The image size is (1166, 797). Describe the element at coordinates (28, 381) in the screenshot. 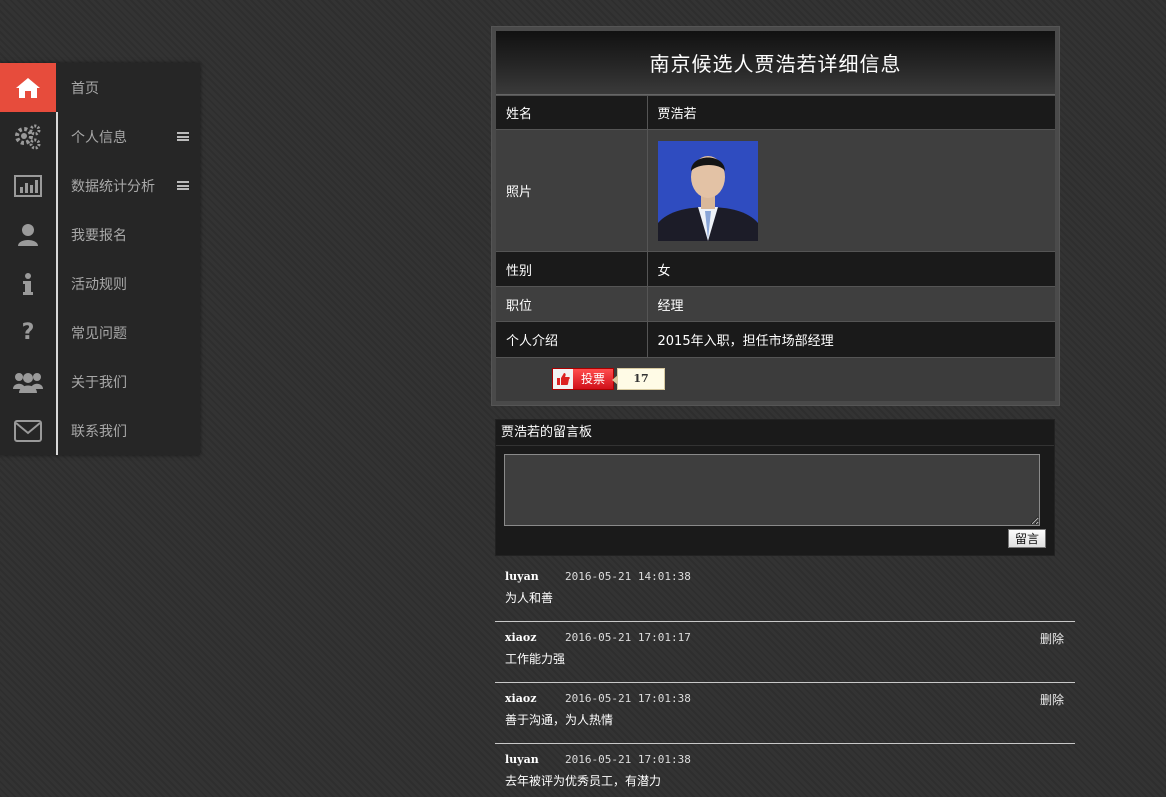

I see `users-icon` at that location.